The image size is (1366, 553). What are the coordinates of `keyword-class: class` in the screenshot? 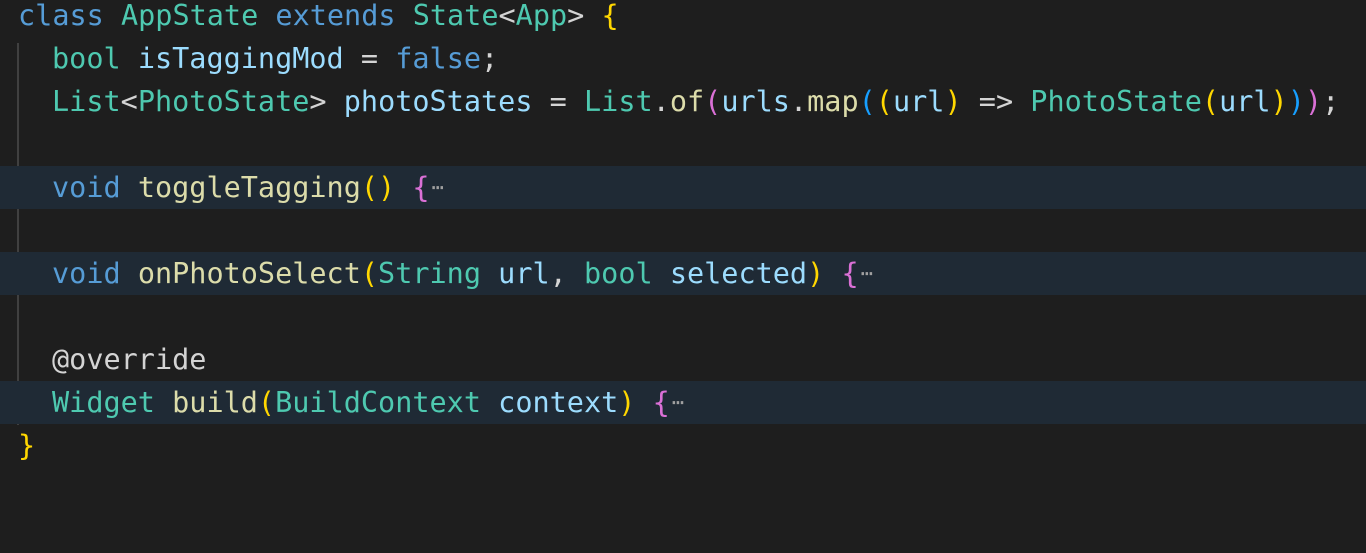 It's located at (61, 16).